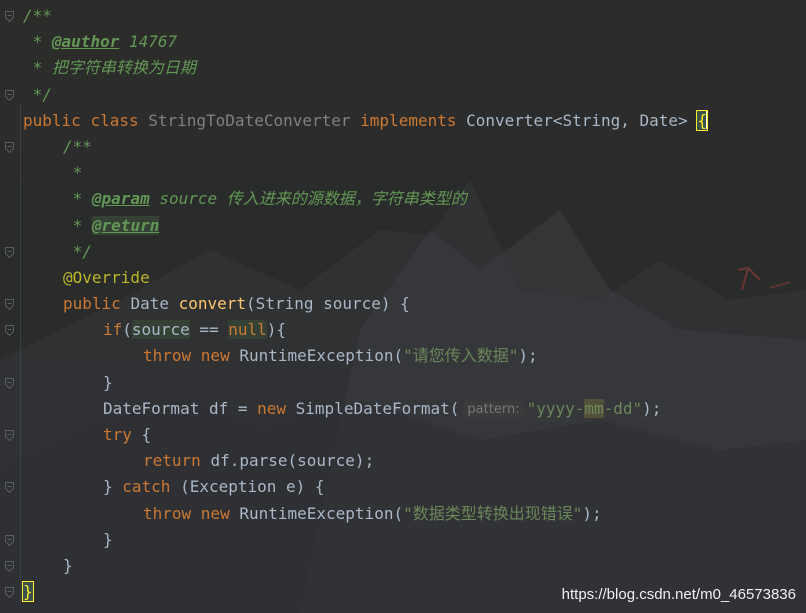  Describe the element at coordinates (148, 42) in the screenshot. I see `code-token: 14767` at that location.